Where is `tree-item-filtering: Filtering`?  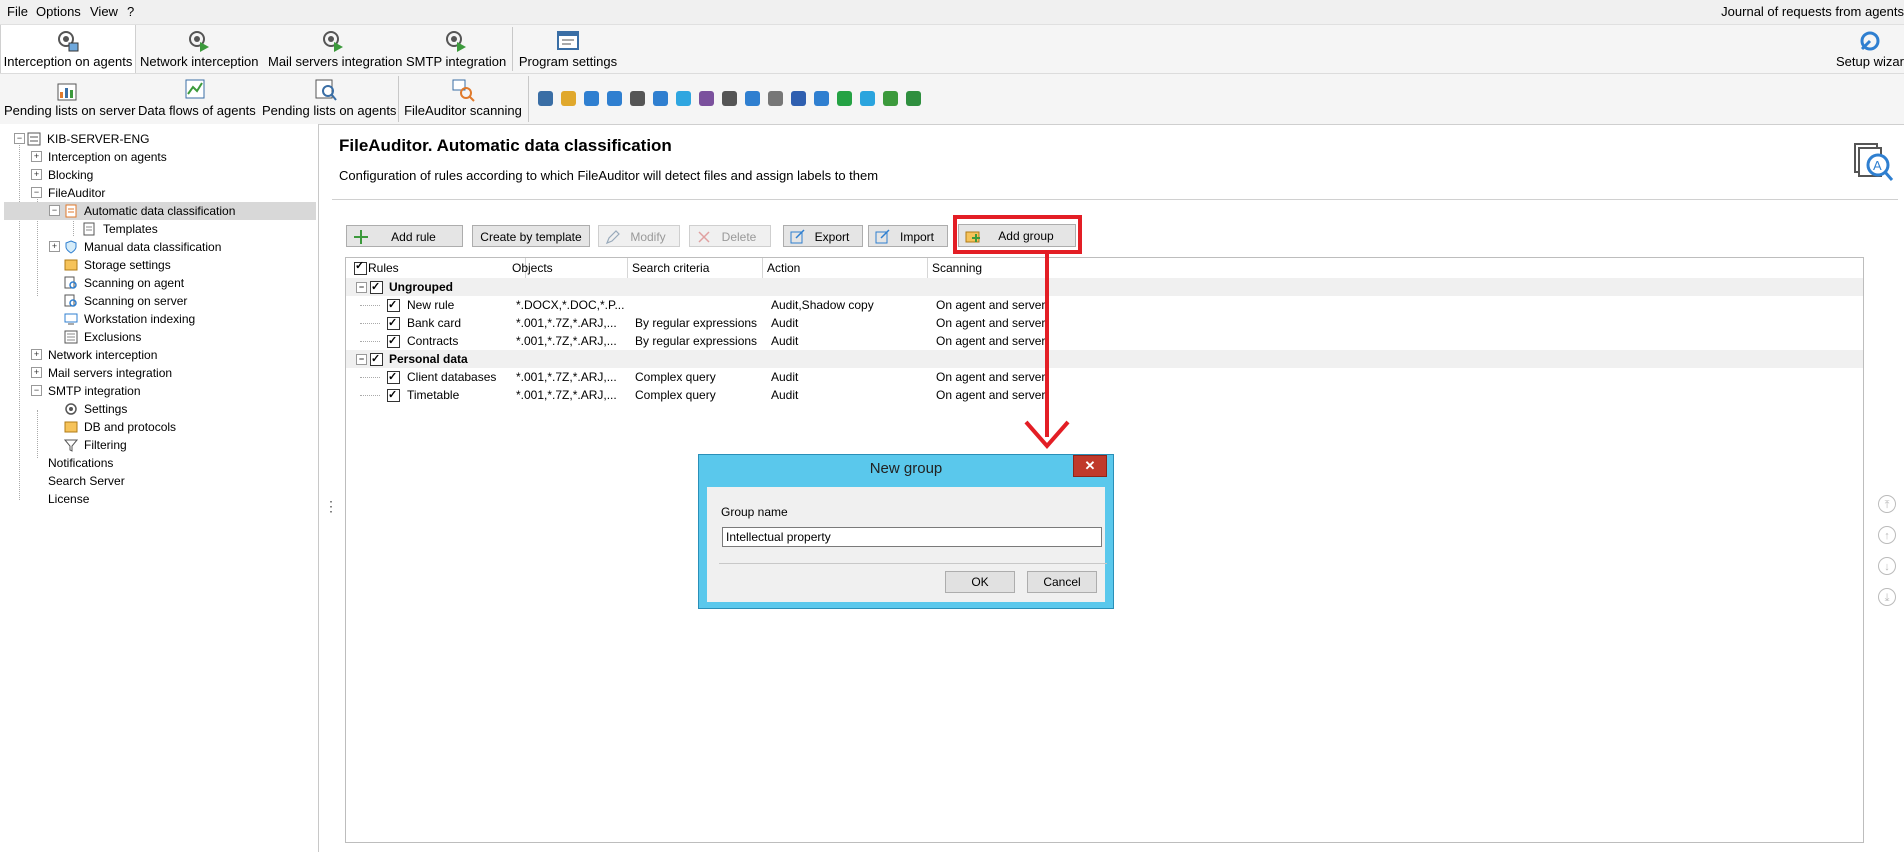
tree-item-filtering: Filtering is located at coordinates (105, 445).